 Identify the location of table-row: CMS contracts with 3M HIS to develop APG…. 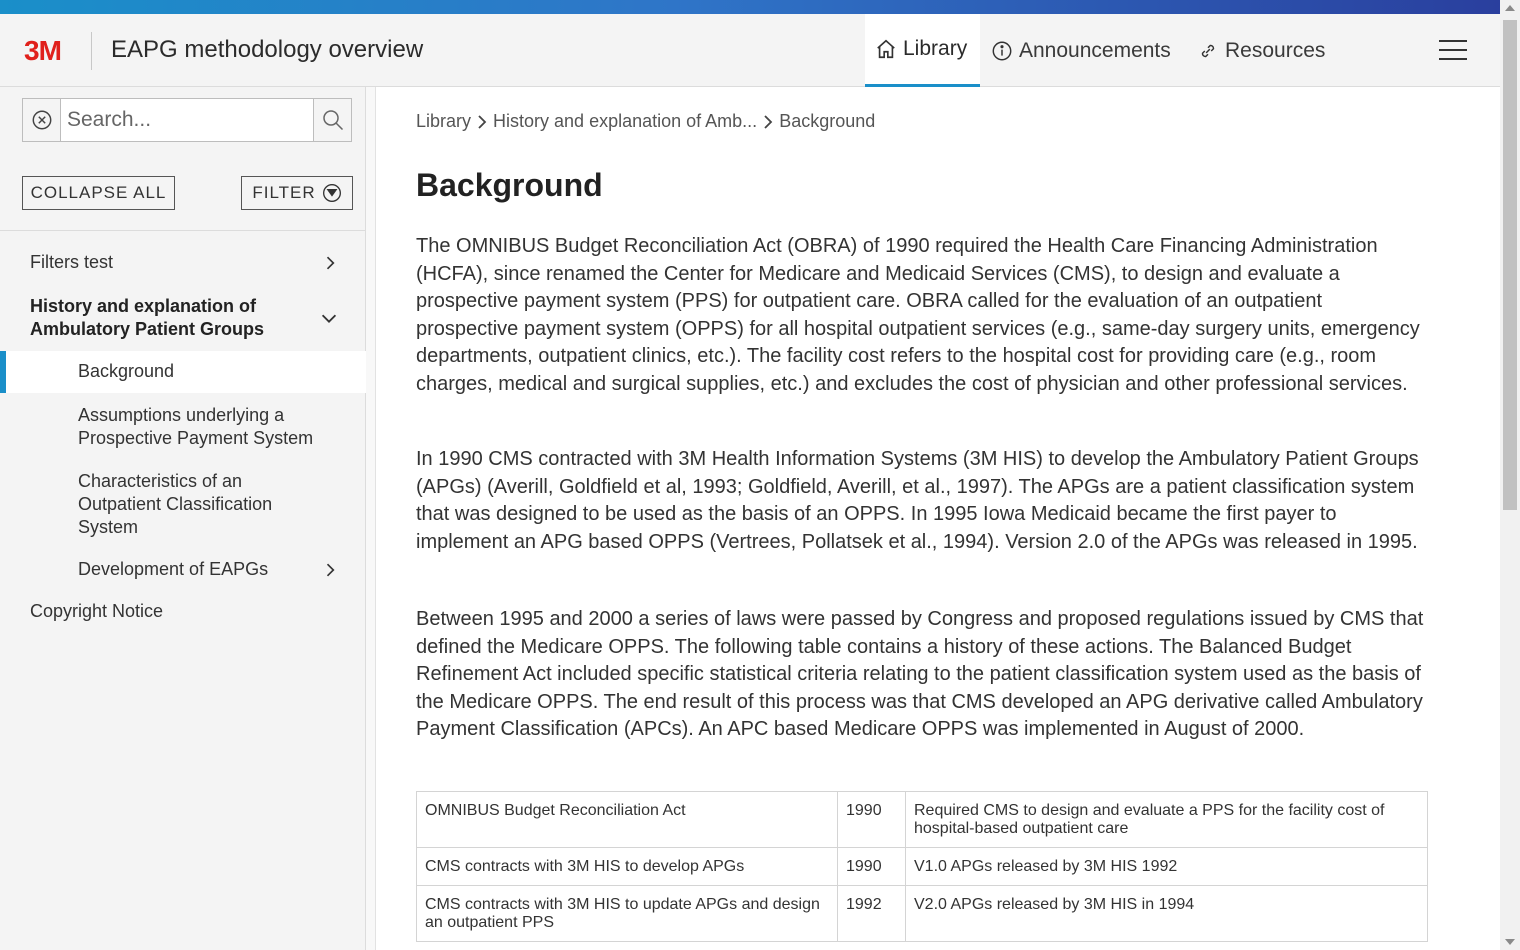
(922, 866).